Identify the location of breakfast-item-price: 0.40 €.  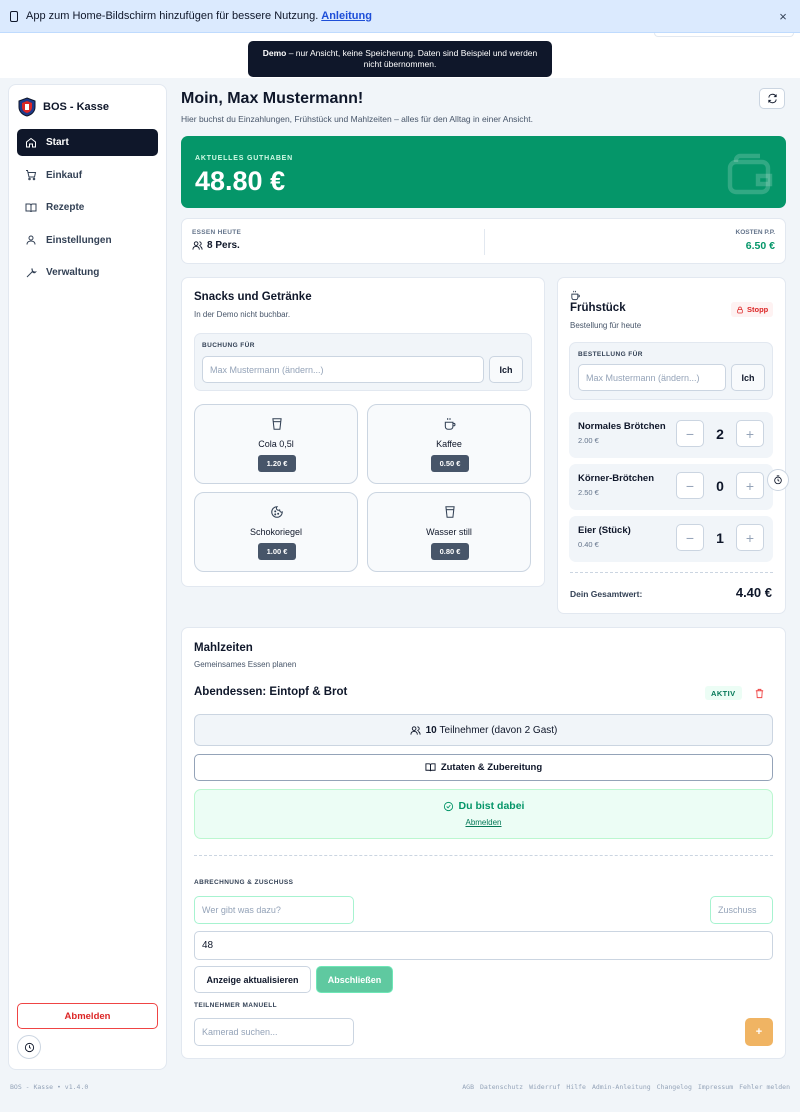
(588, 544).